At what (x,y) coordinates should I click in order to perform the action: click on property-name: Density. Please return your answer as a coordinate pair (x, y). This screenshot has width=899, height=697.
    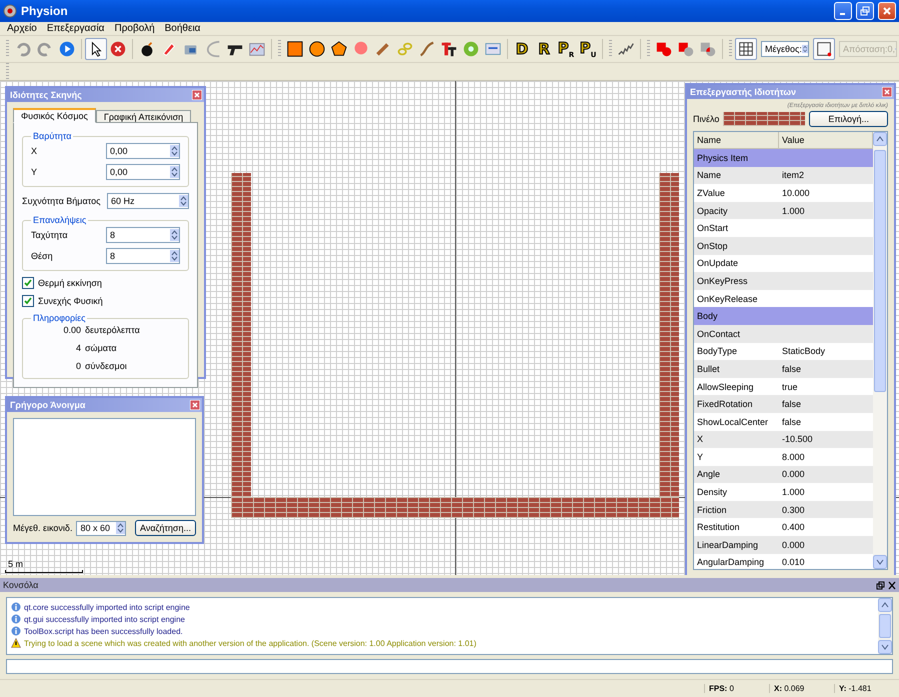
    Looking at the image, I should click on (712, 492).